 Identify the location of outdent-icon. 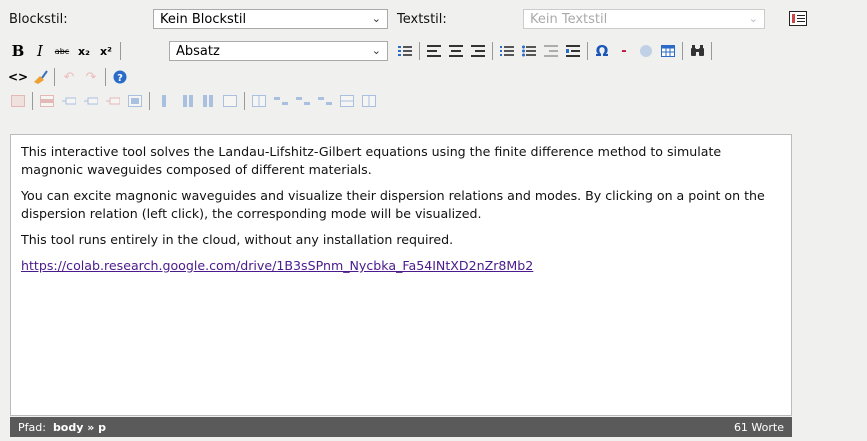
(551, 51).